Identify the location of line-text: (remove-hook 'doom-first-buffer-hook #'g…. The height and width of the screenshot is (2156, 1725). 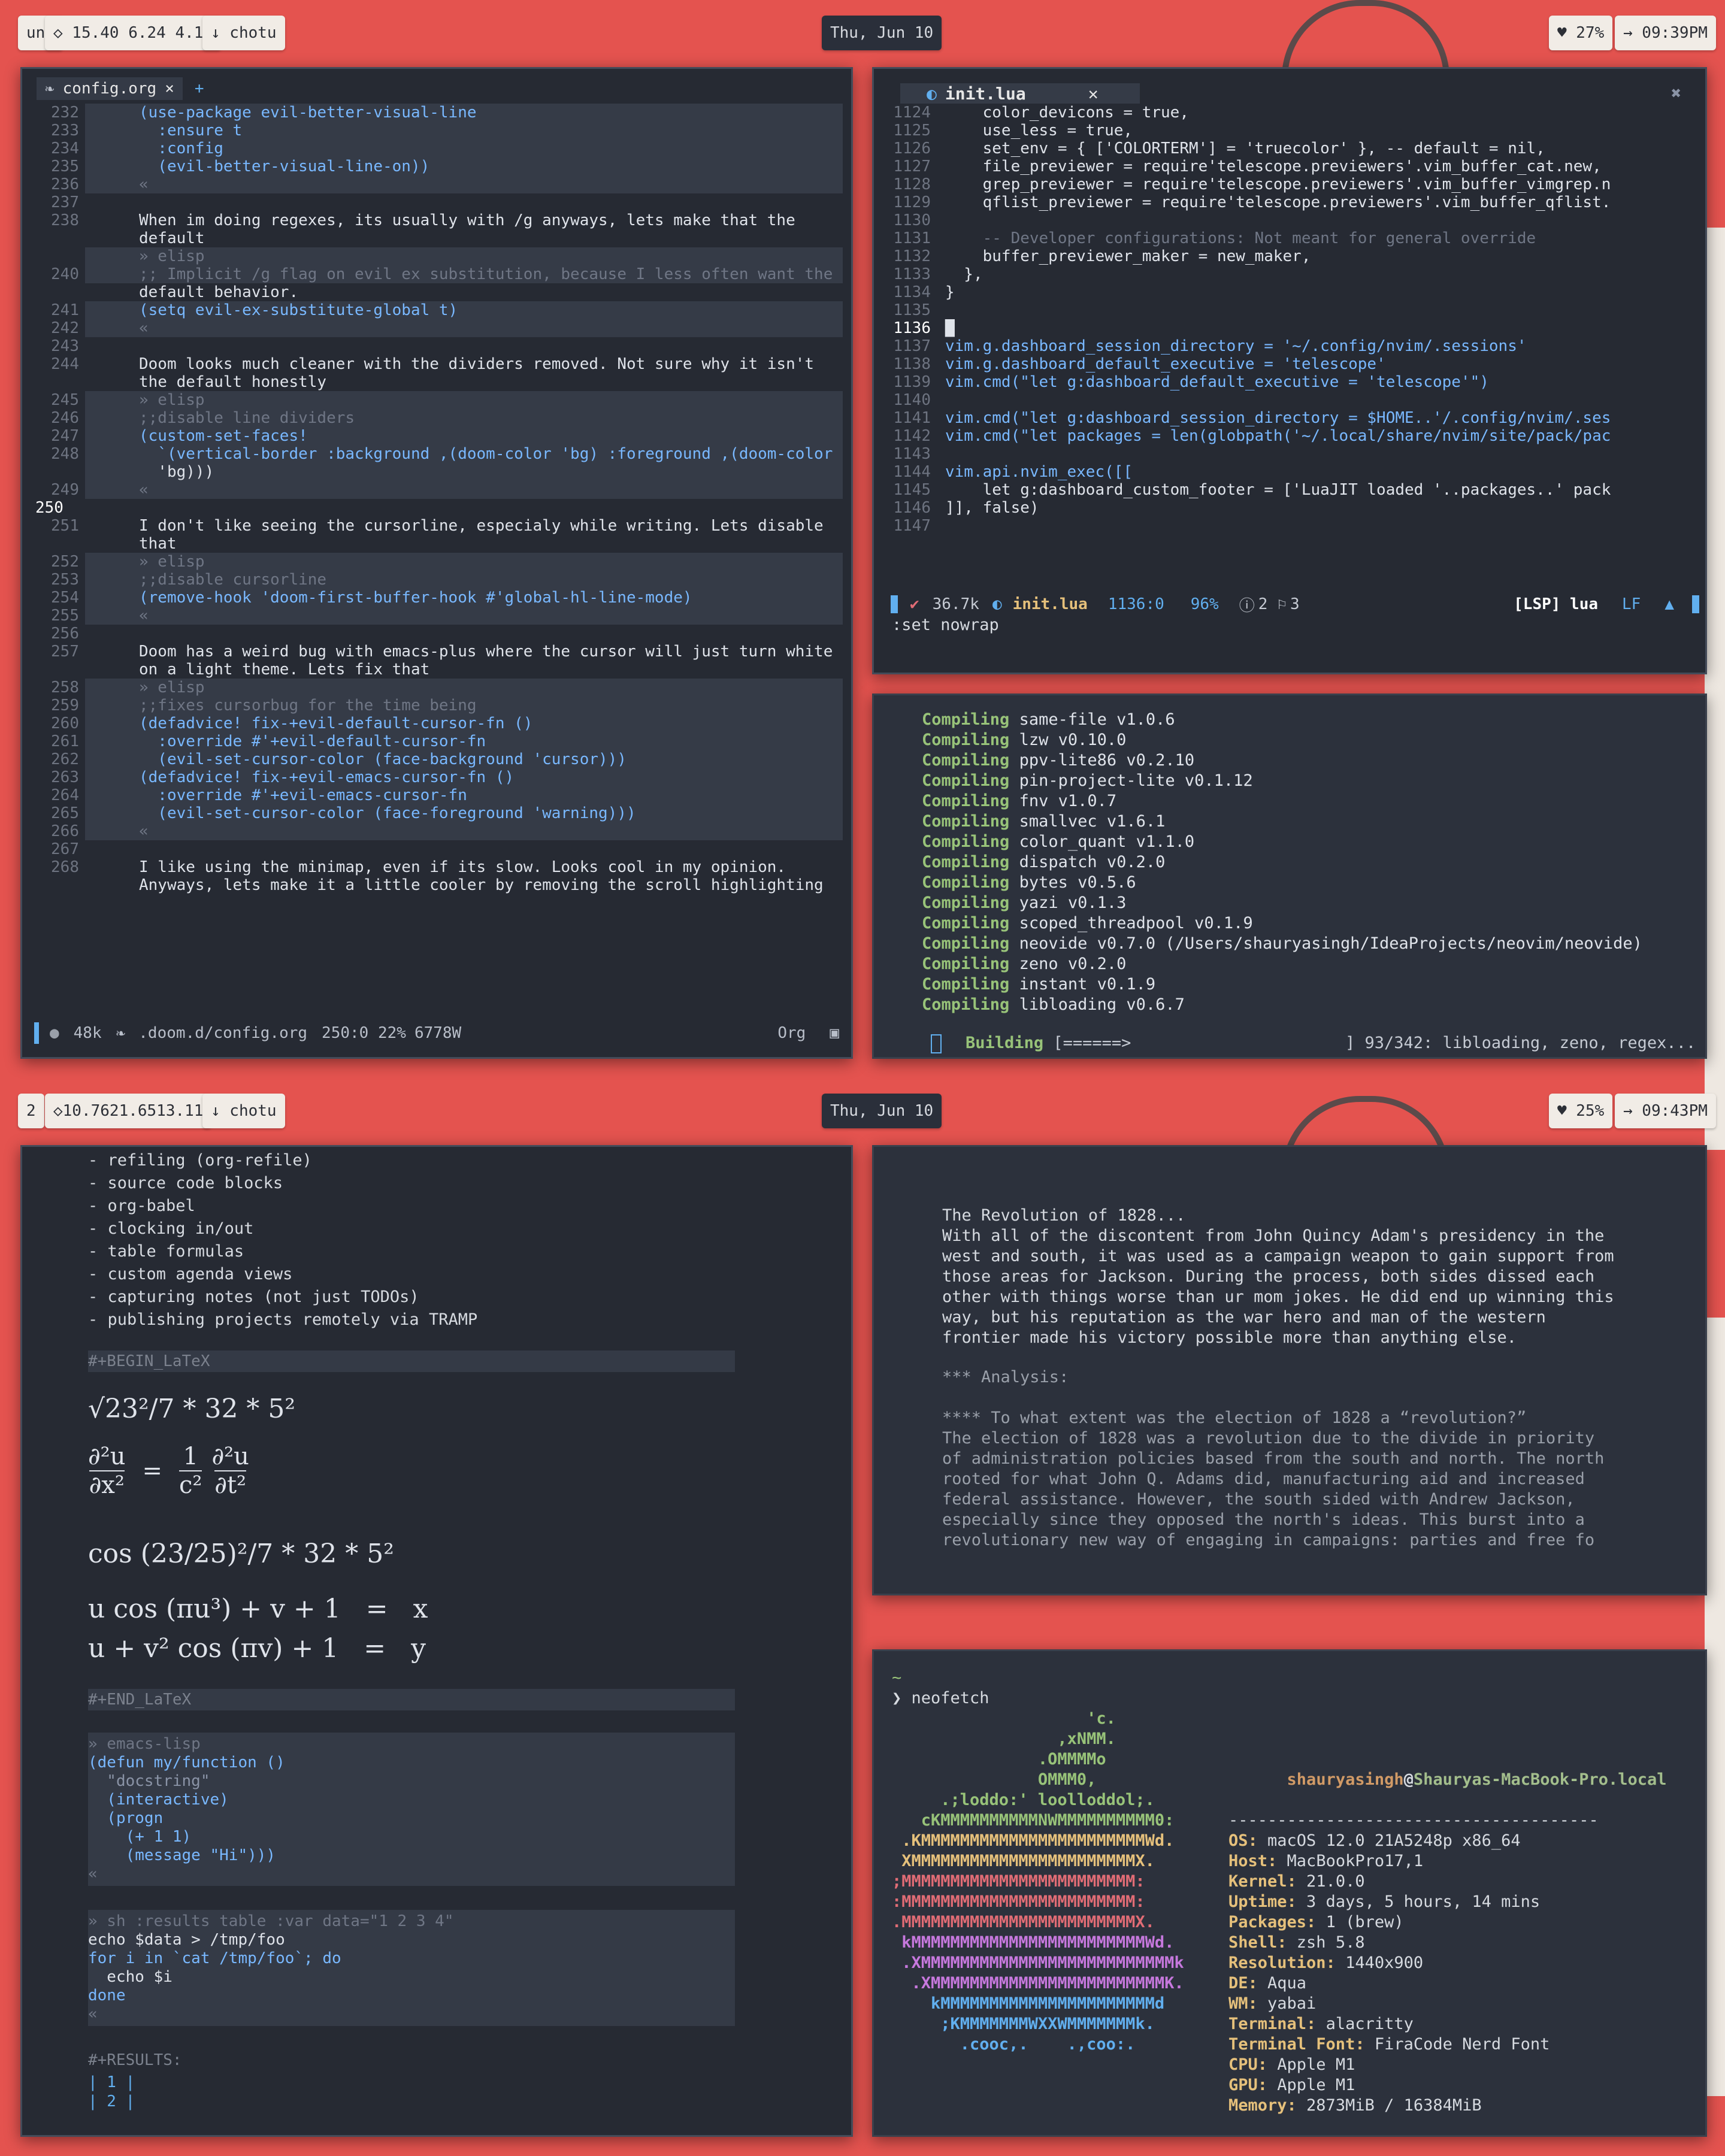
(464, 598).